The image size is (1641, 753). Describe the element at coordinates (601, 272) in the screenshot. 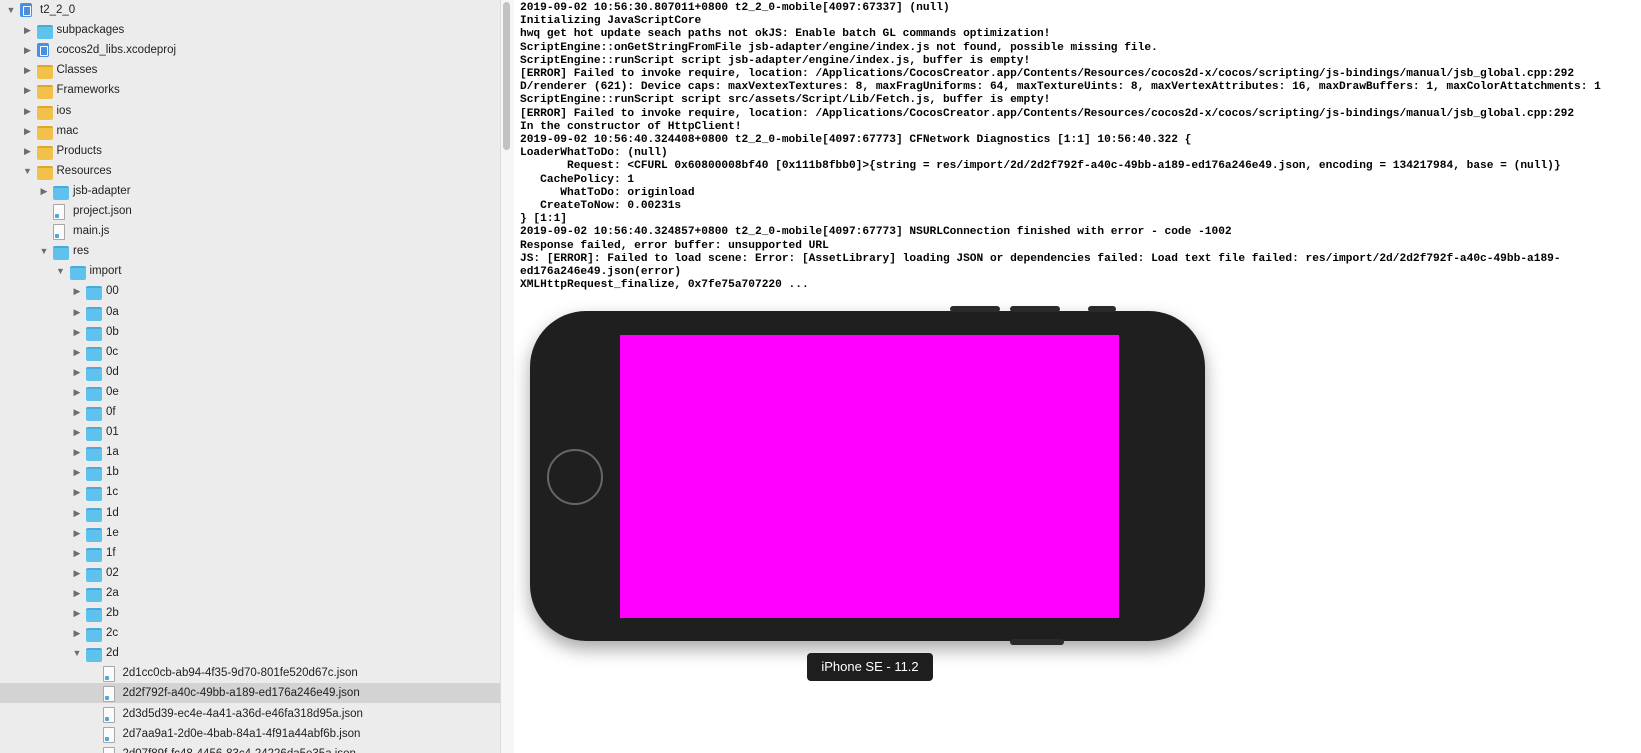

I see `console-line: ed176a246e49.json(error)` at that location.